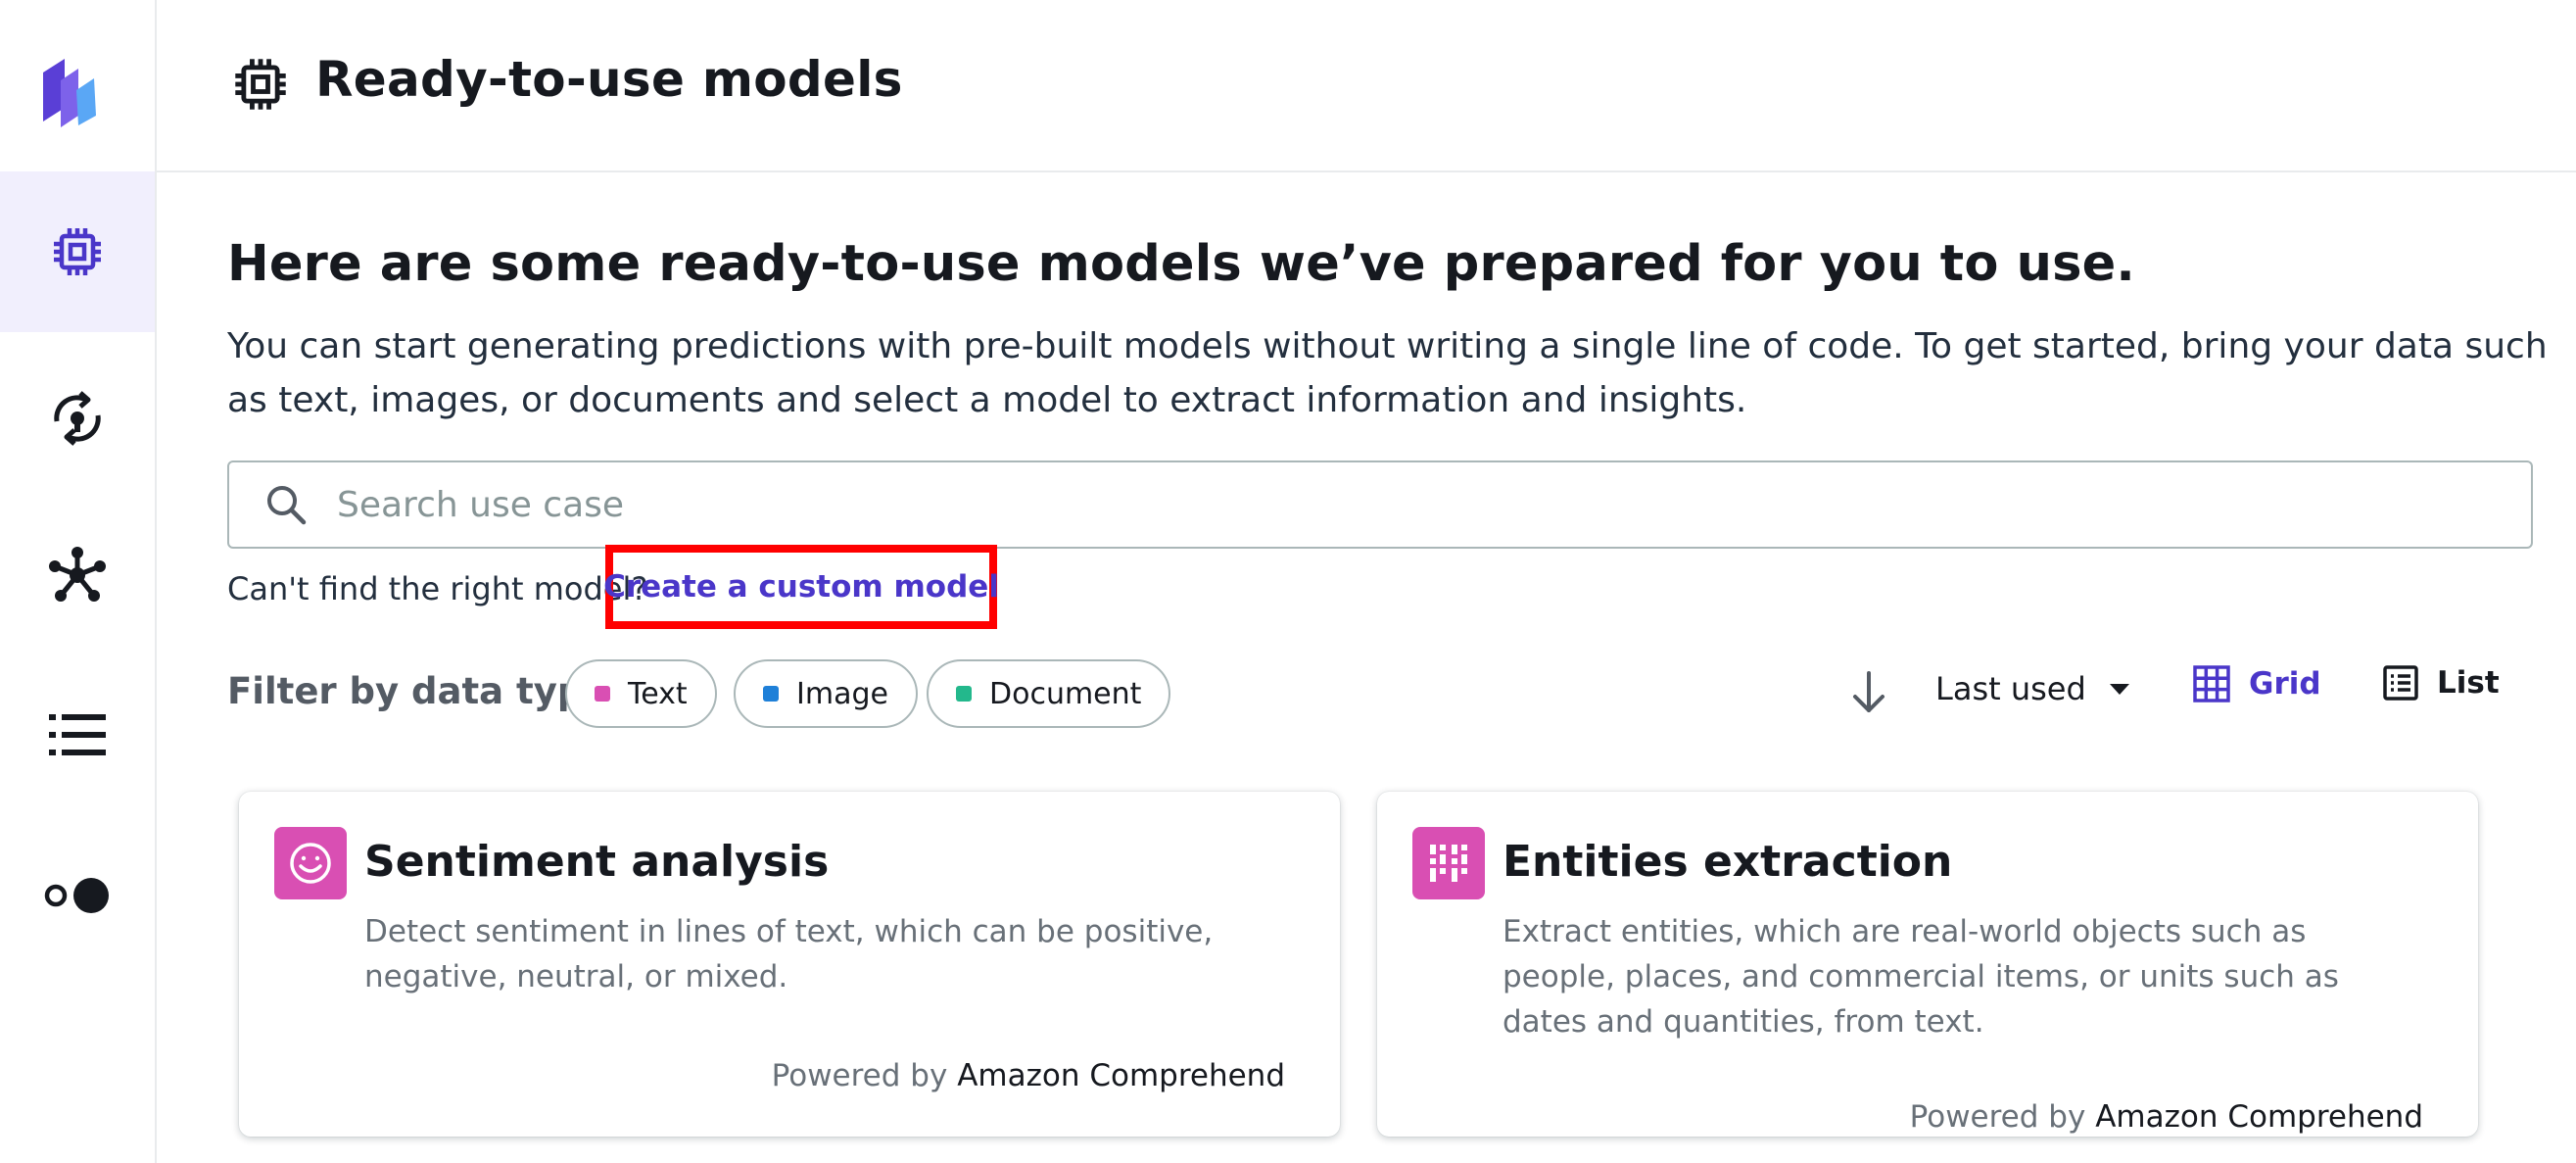 The height and width of the screenshot is (1163, 2576). I want to click on filter-chip-document: Document, so click(1049, 693).